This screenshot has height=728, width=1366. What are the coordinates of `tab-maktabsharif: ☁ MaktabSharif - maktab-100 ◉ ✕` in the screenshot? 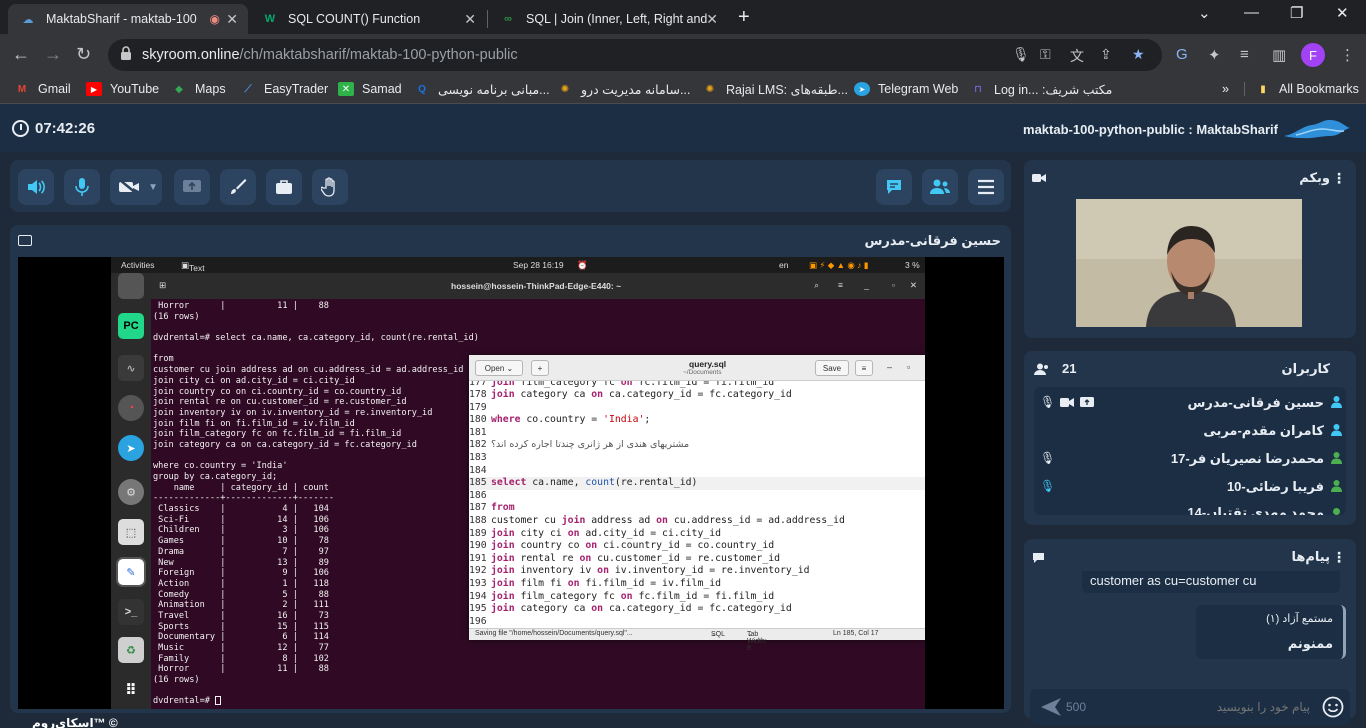 It's located at (128, 19).